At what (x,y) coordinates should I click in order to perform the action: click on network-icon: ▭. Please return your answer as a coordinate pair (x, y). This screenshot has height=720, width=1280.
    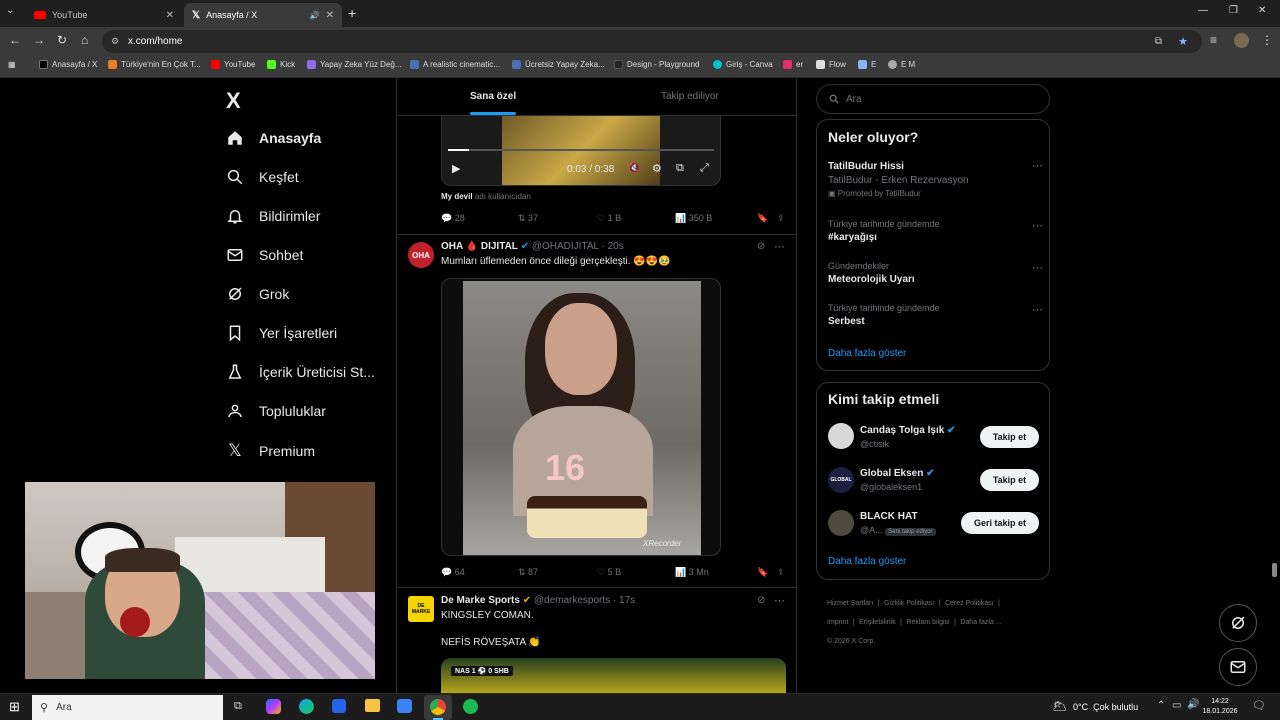
    Looking at the image, I should click on (1176, 705).